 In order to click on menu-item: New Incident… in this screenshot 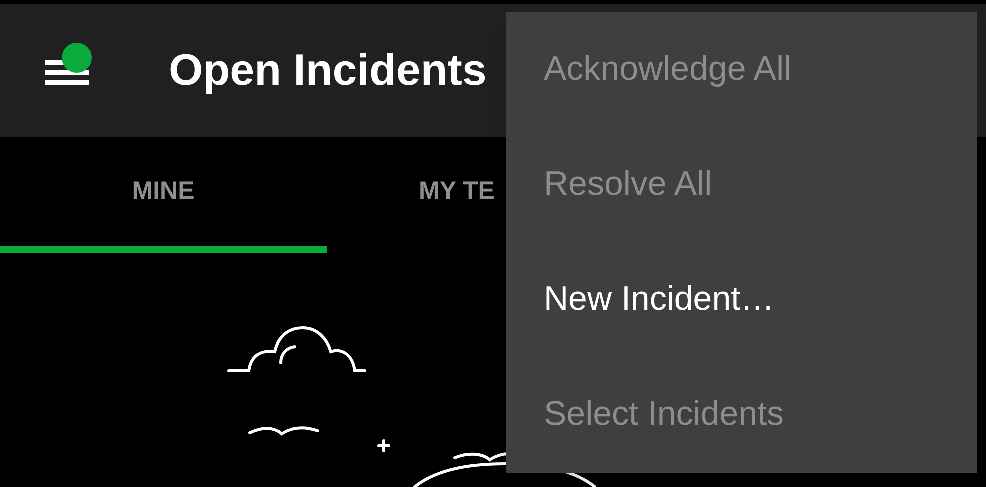, I will do `click(741, 299)`.